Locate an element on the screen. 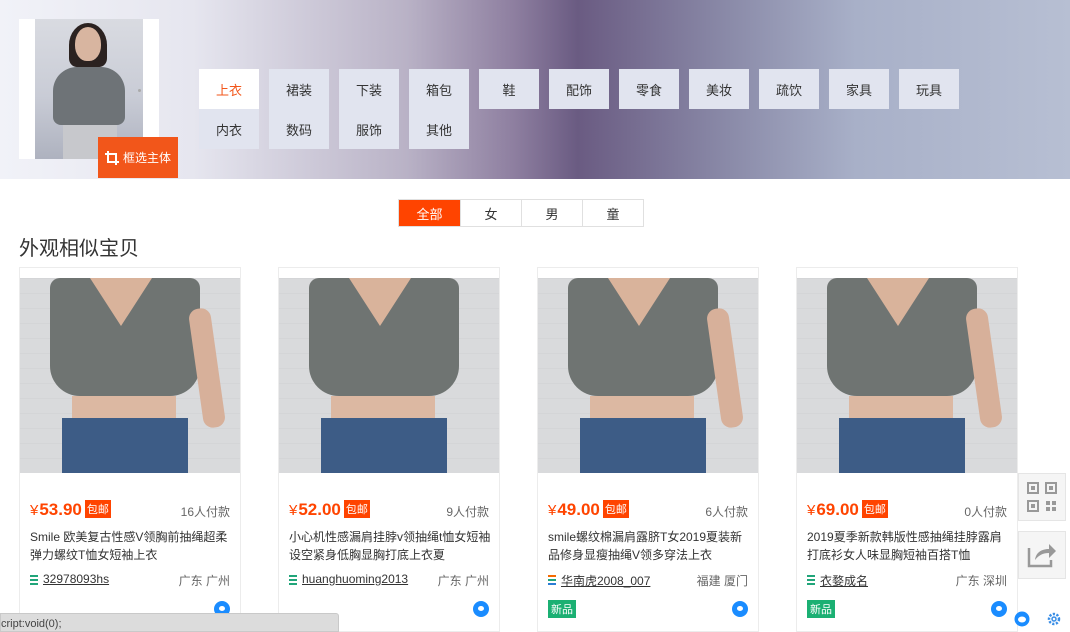 This screenshot has width=1070, height=632. product-title: 小心机性感漏肩挂脖v领抽绳t恤女短袖设空紧身低胸显胸打底上衣夏 is located at coordinates (390, 546).